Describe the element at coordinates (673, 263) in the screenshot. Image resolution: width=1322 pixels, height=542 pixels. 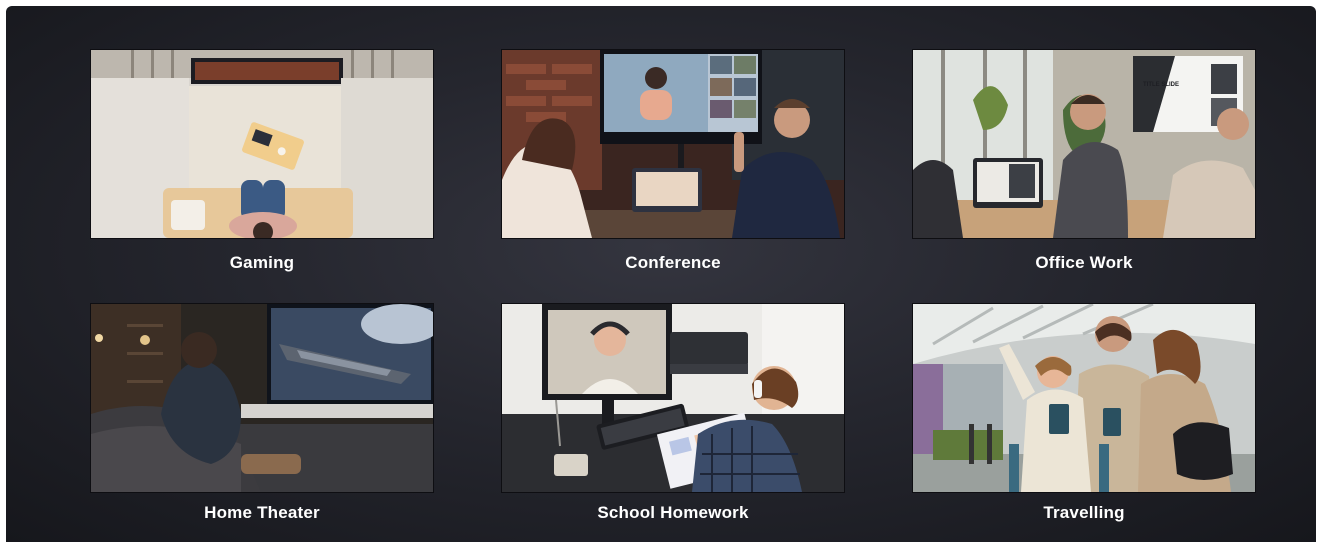
I see `use-case-label-conference: Conference` at that location.